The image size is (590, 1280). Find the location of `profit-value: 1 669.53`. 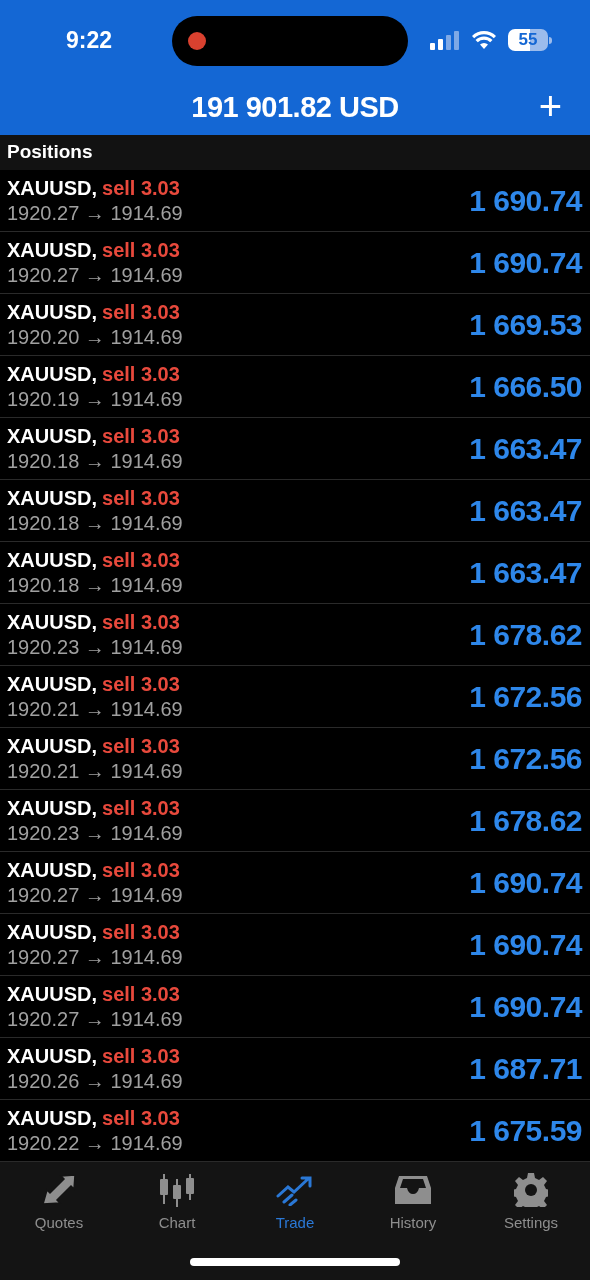

profit-value: 1 669.53 is located at coordinates (525, 325).